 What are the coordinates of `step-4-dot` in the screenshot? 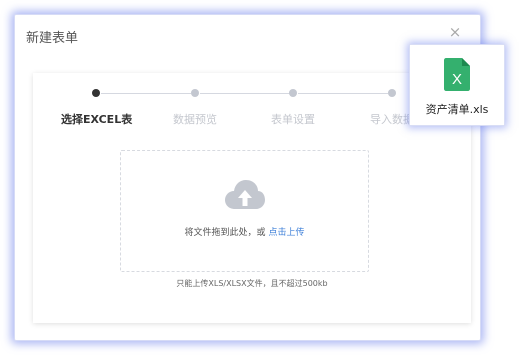 It's located at (392, 93).